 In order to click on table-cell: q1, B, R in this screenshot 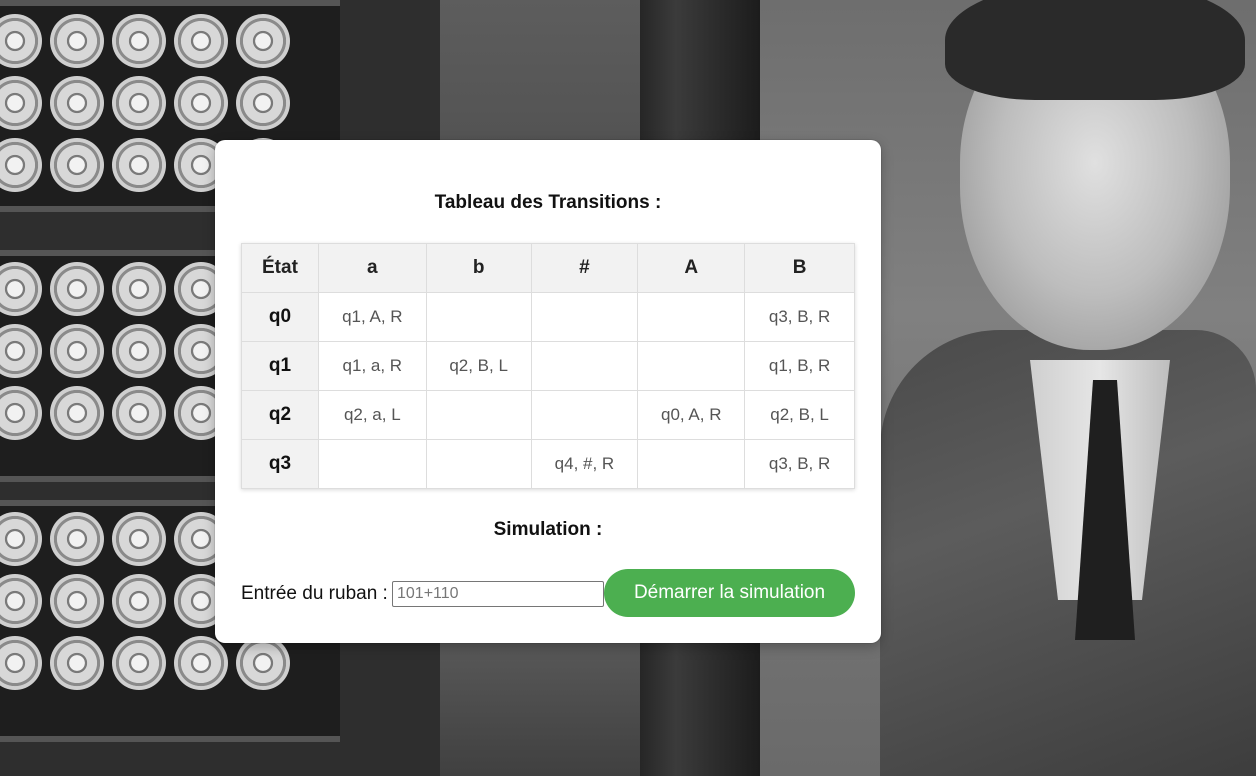, I will do `click(799, 366)`.